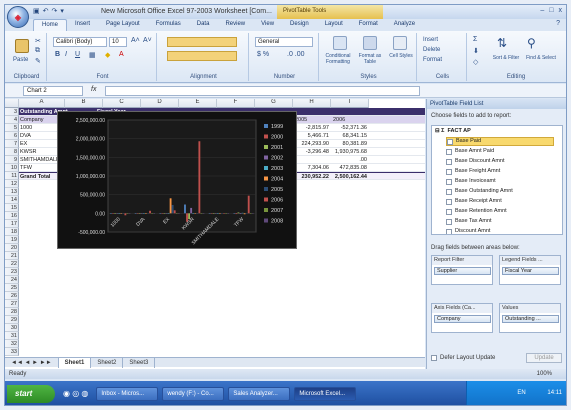 This screenshot has width=571, height=410. What do you see at coordinates (544, 374) in the screenshot?
I see `zoom-level: 100%` at bounding box center [544, 374].